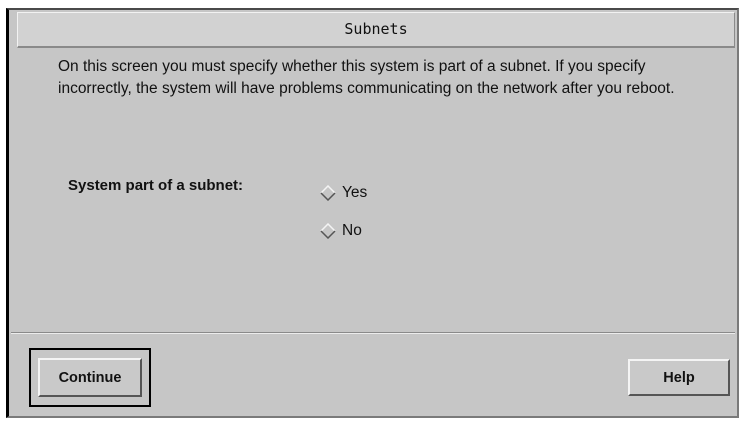 The height and width of the screenshot is (421, 745). I want to click on button-area-divider, so click(373, 333).